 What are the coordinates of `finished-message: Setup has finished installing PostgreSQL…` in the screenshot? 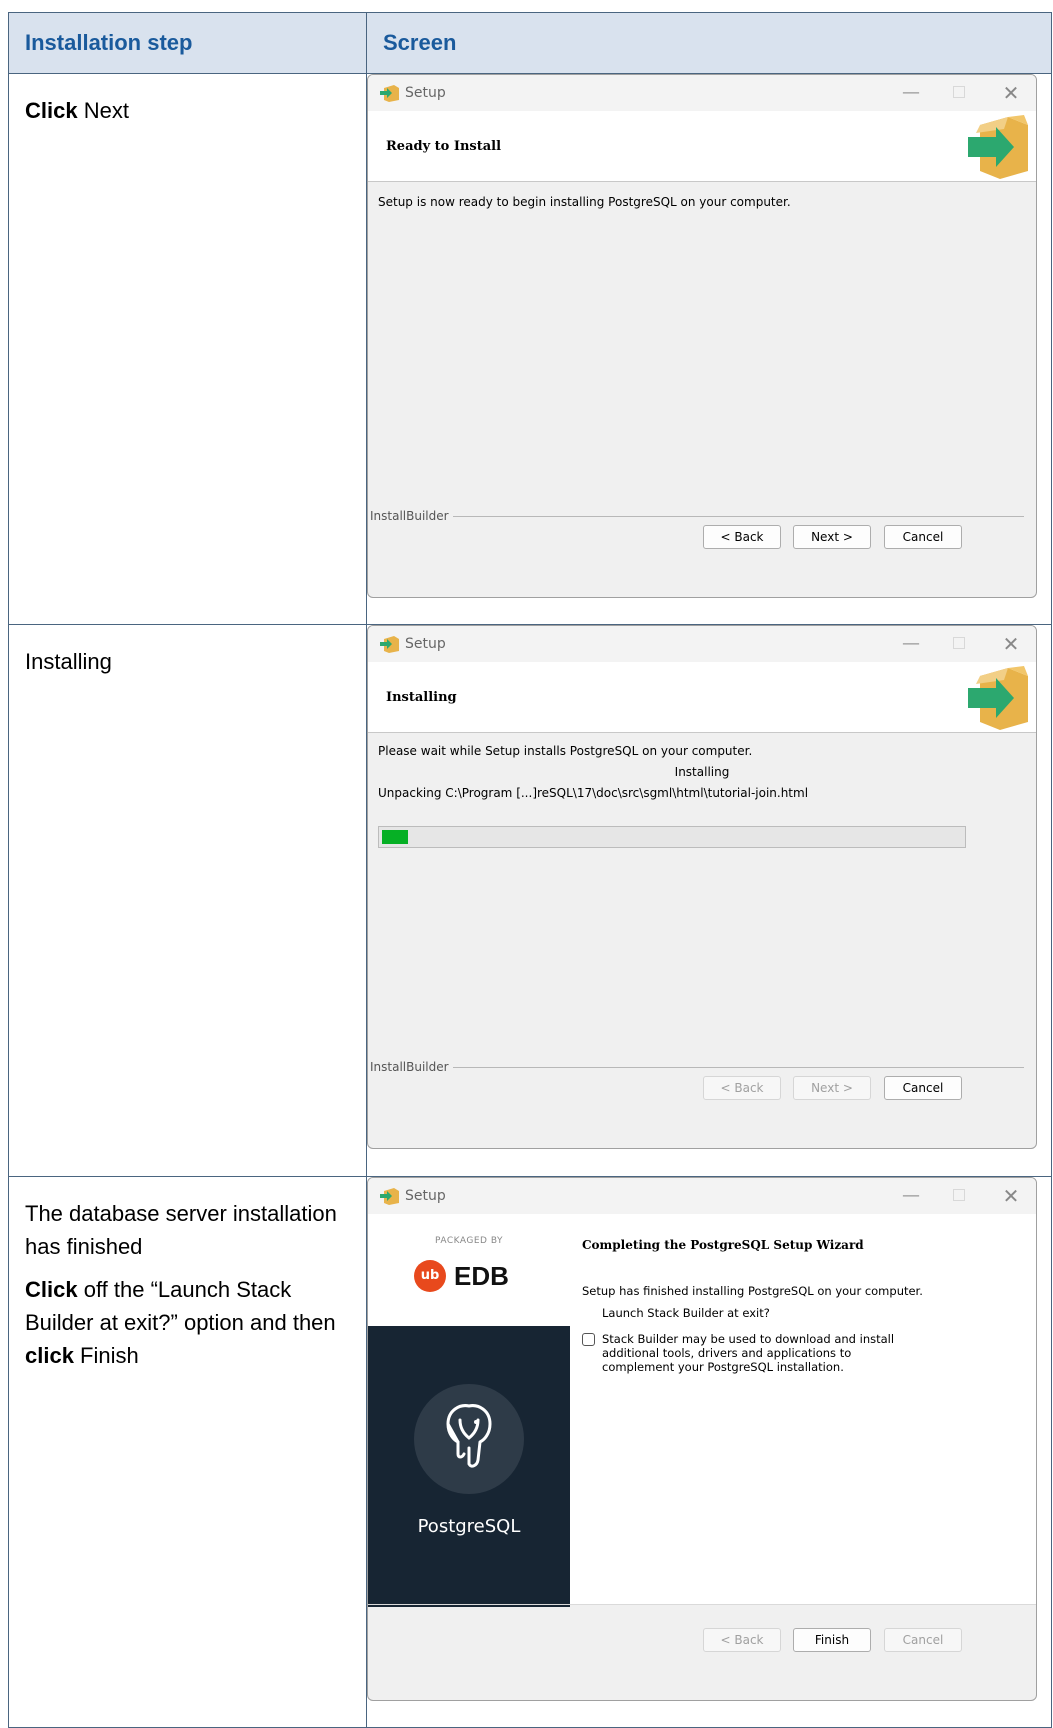 It's located at (752, 1291).